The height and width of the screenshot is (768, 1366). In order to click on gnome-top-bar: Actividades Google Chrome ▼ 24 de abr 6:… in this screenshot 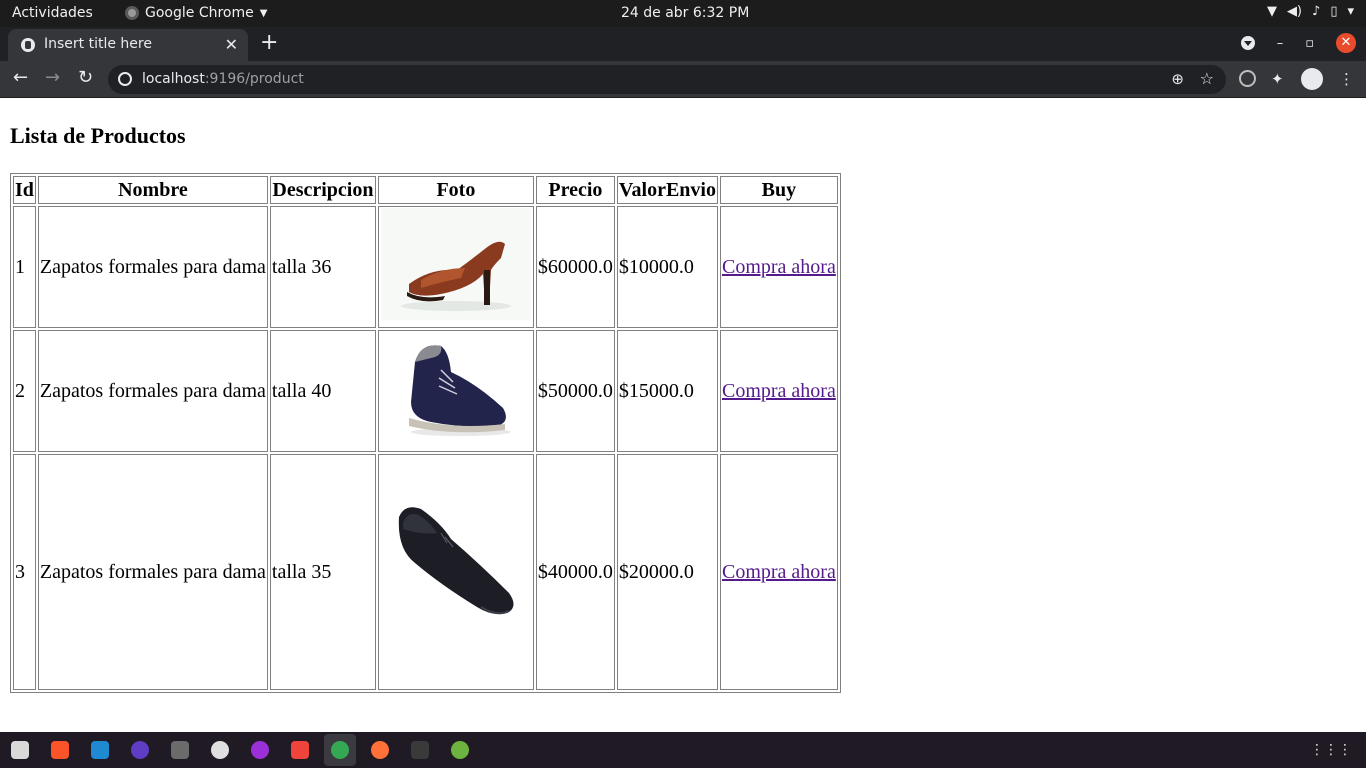, I will do `click(683, 13)`.